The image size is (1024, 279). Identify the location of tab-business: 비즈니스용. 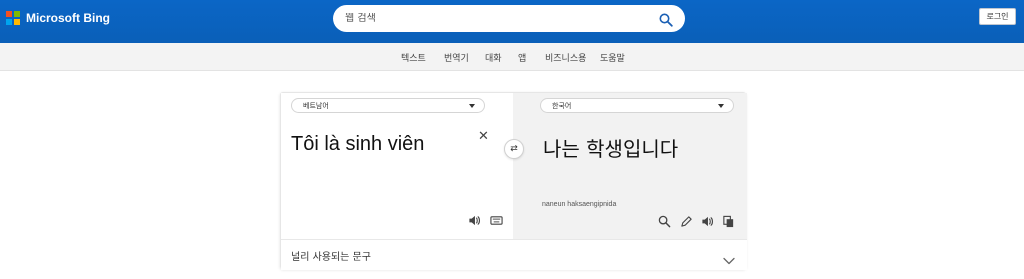
(565, 57).